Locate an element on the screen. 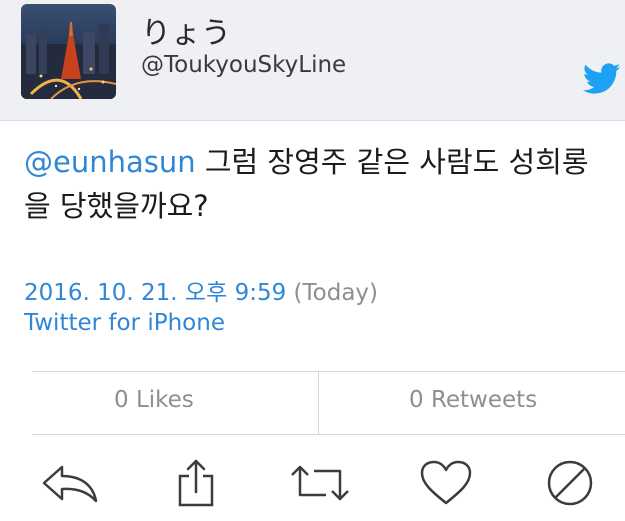 This screenshot has height=521, width=625. tweet-relative-time: (Today) is located at coordinates (332, 293).